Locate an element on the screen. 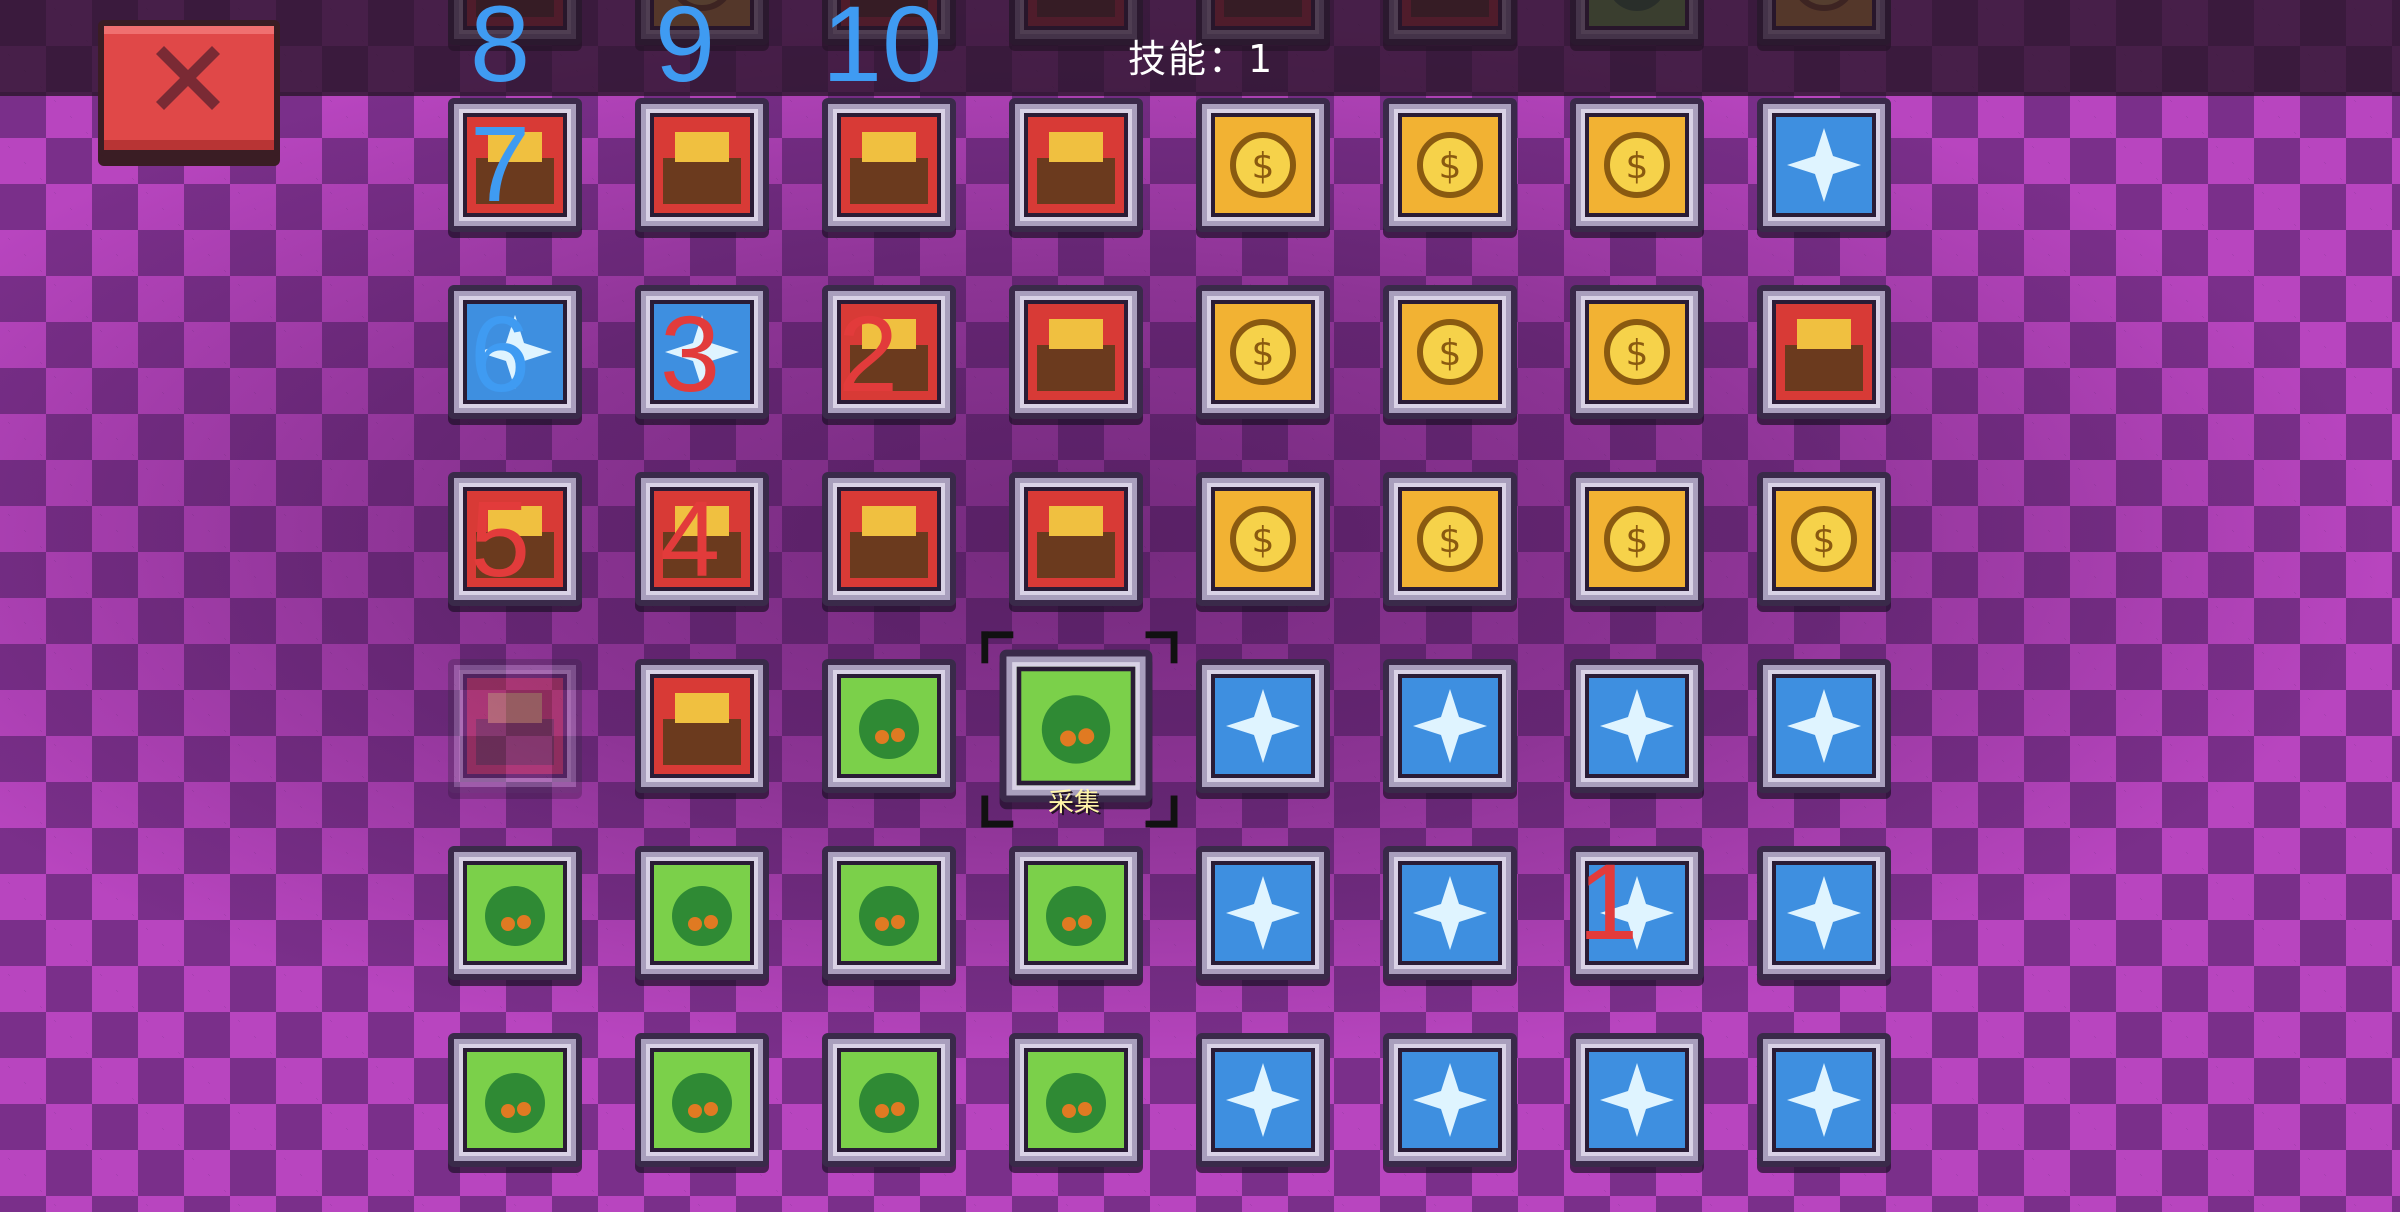 Image resolution: width=2400 pixels, height=1212 pixels. skill-tile-flooded-house is located at coordinates (515, 352).